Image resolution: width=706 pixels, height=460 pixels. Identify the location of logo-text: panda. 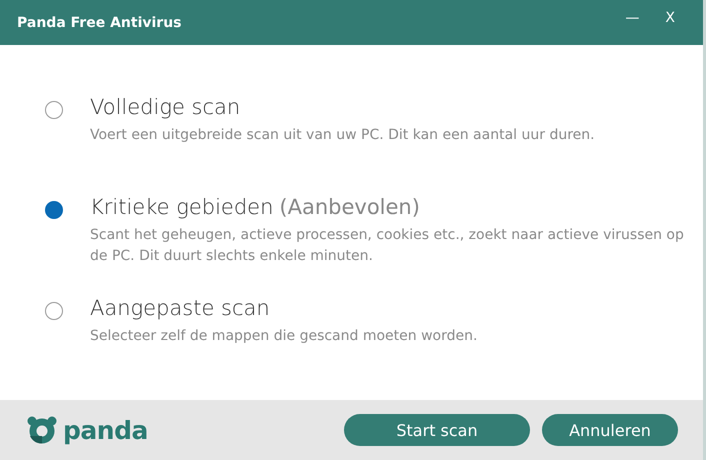
(105, 430).